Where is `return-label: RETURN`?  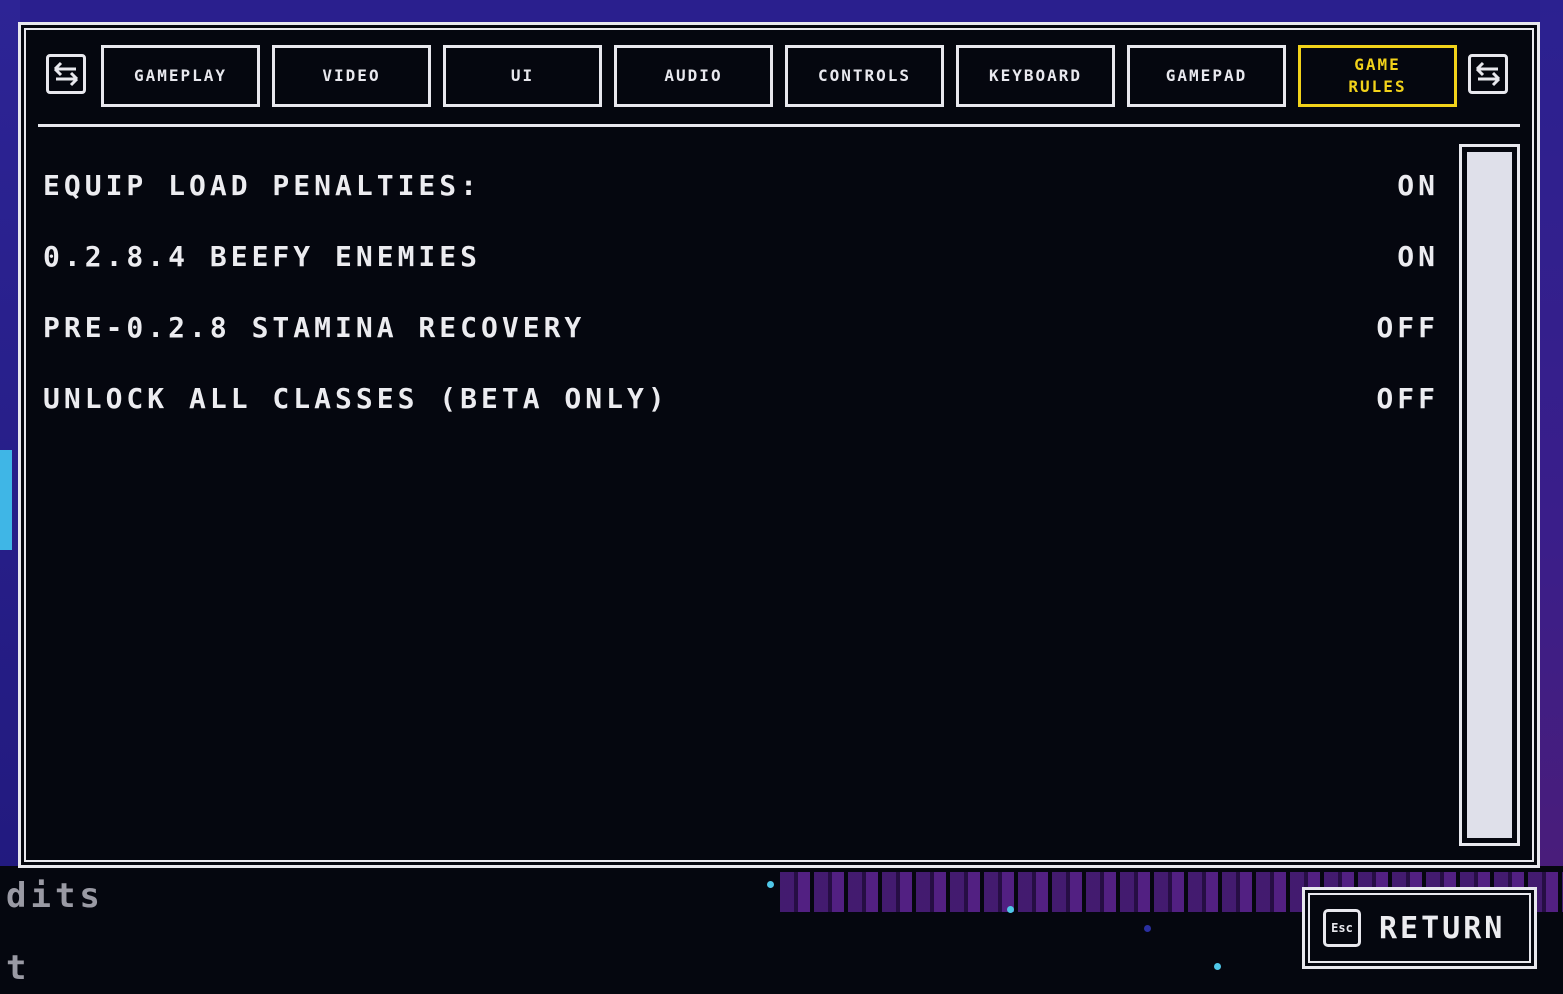
return-label: RETURN is located at coordinates (1442, 928).